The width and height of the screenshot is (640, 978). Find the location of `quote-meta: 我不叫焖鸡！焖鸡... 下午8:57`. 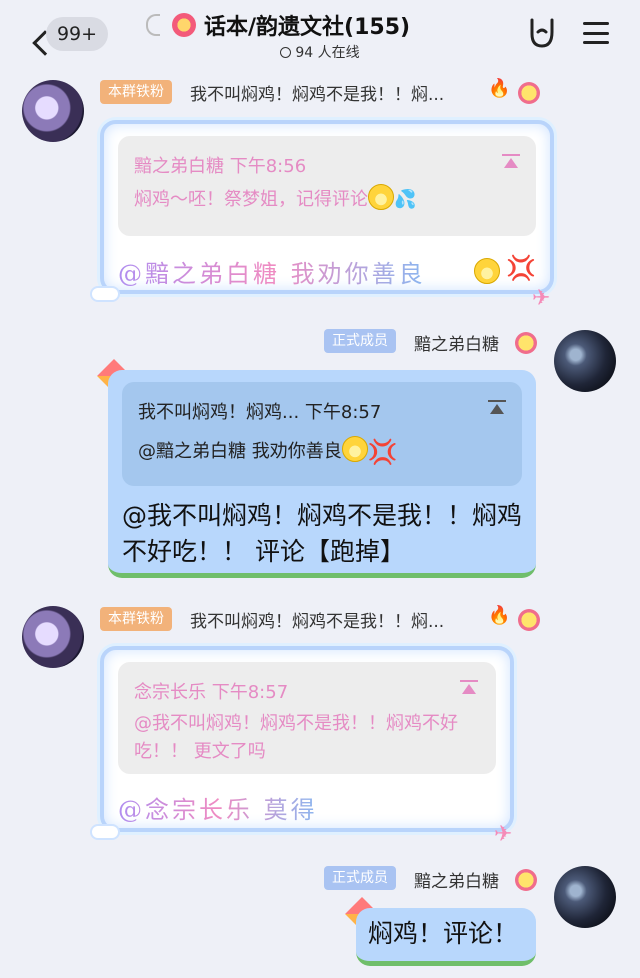

quote-meta: 我不叫焖鸡！焖鸡... 下午8:57 is located at coordinates (259, 411).